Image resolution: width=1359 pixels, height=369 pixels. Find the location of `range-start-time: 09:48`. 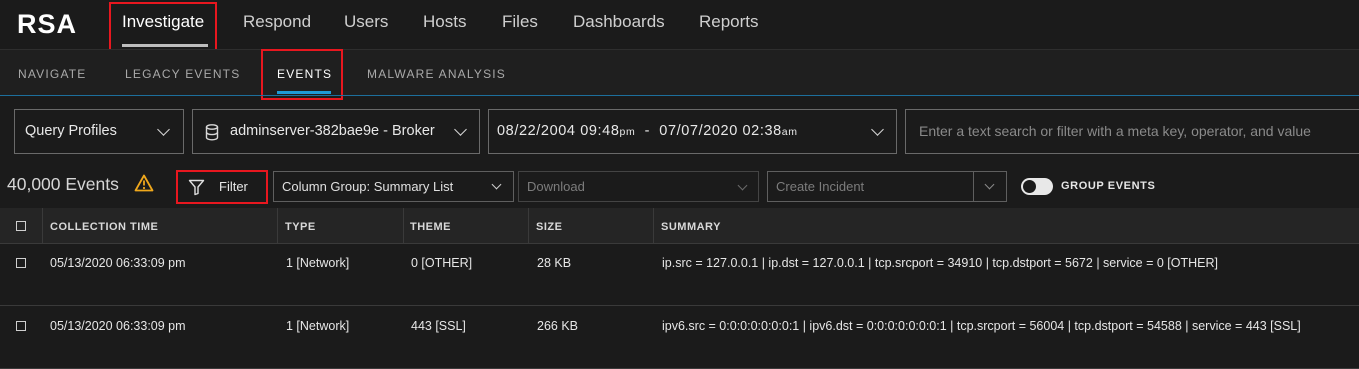

range-start-time: 09:48 is located at coordinates (600, 131).